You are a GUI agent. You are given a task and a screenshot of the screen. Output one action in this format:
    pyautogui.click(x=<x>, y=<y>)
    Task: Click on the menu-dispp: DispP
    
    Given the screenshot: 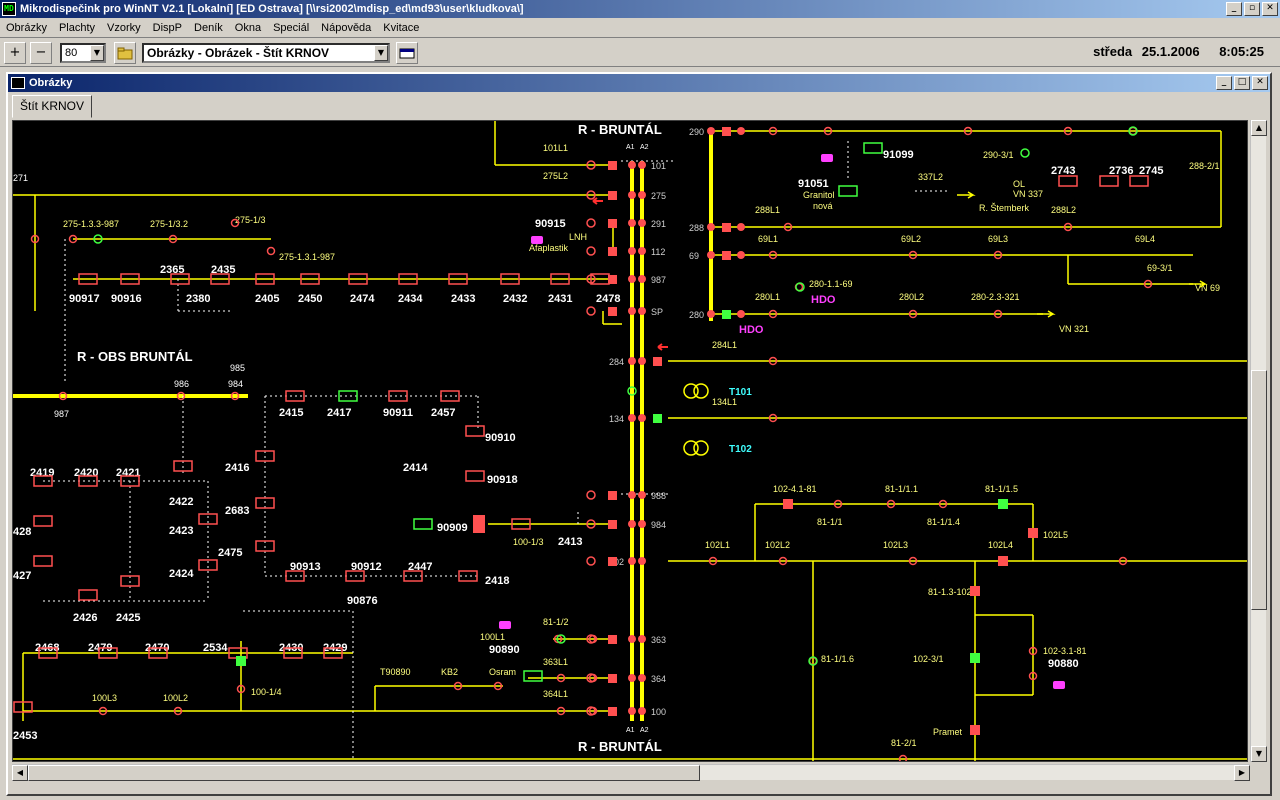 What is the action you would take?
    pyautogui.click(x=167, y=28)
    